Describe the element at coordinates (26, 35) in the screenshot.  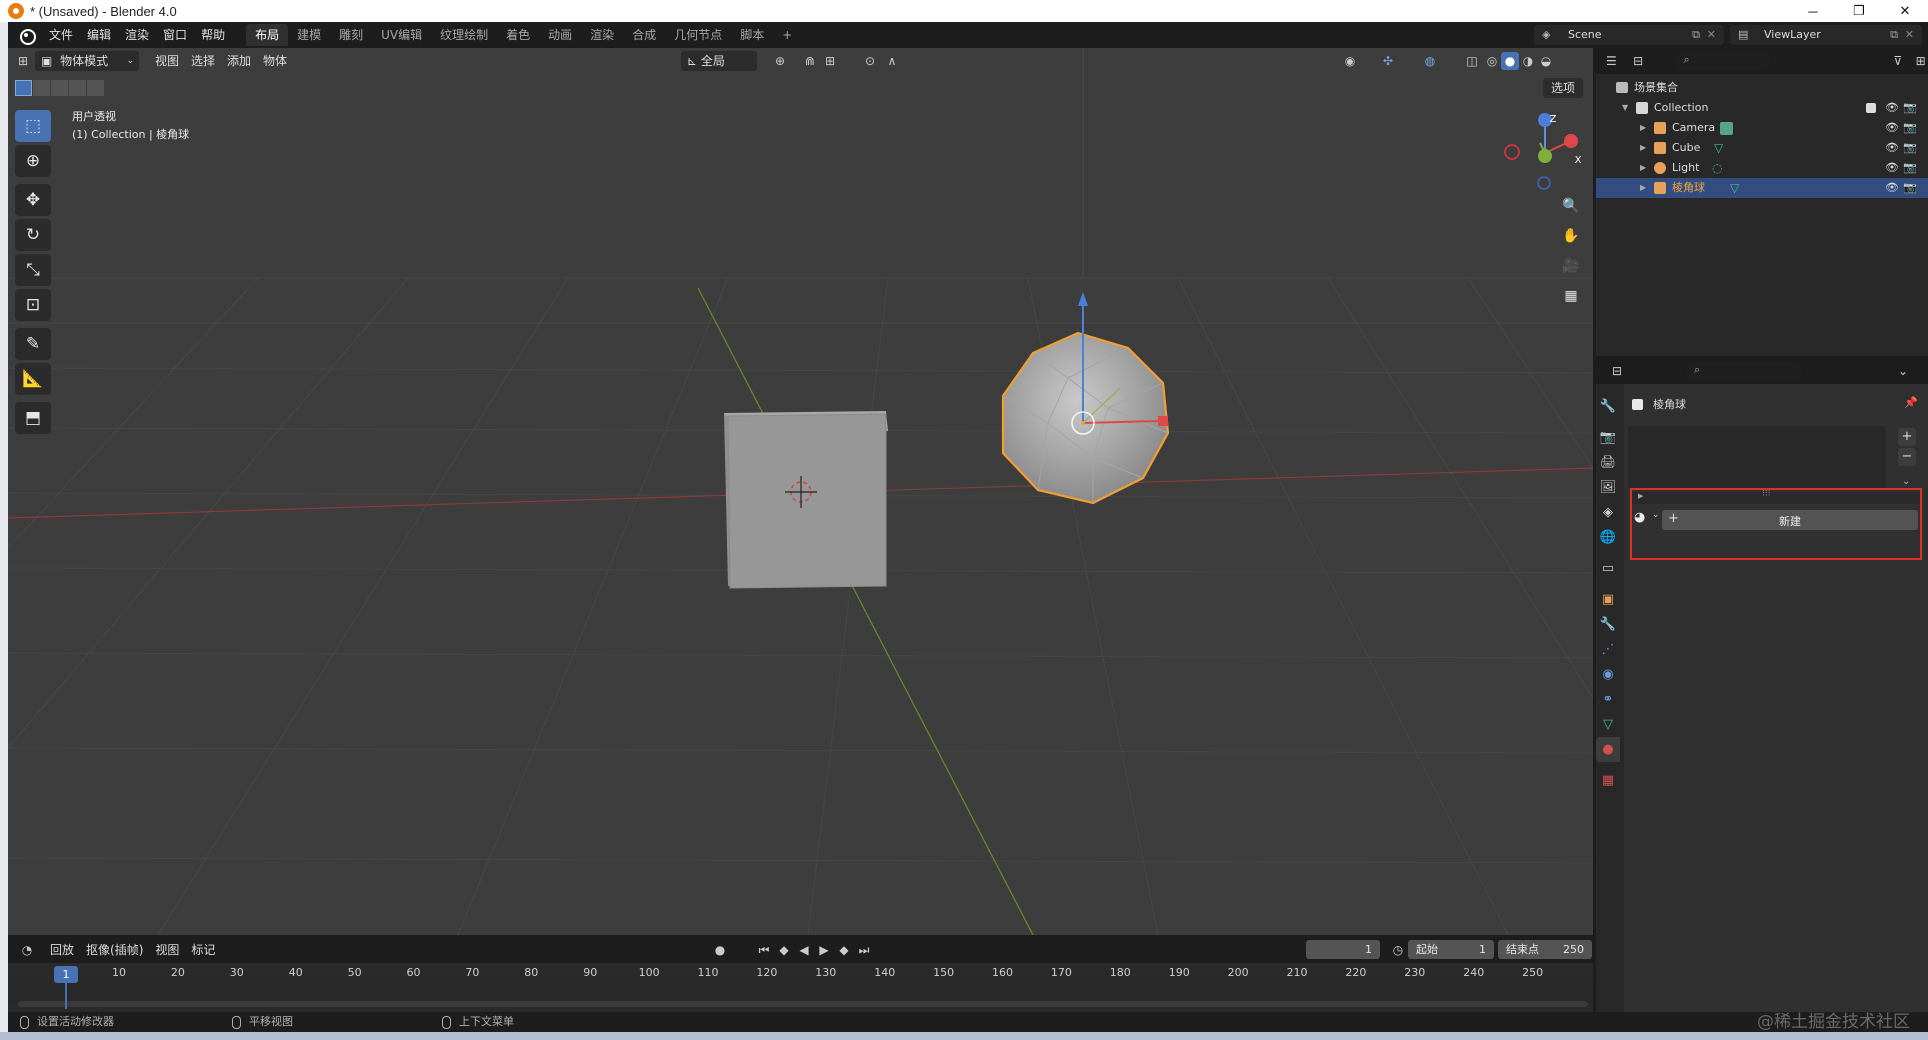
I see `blender-menu-icon` at that location.